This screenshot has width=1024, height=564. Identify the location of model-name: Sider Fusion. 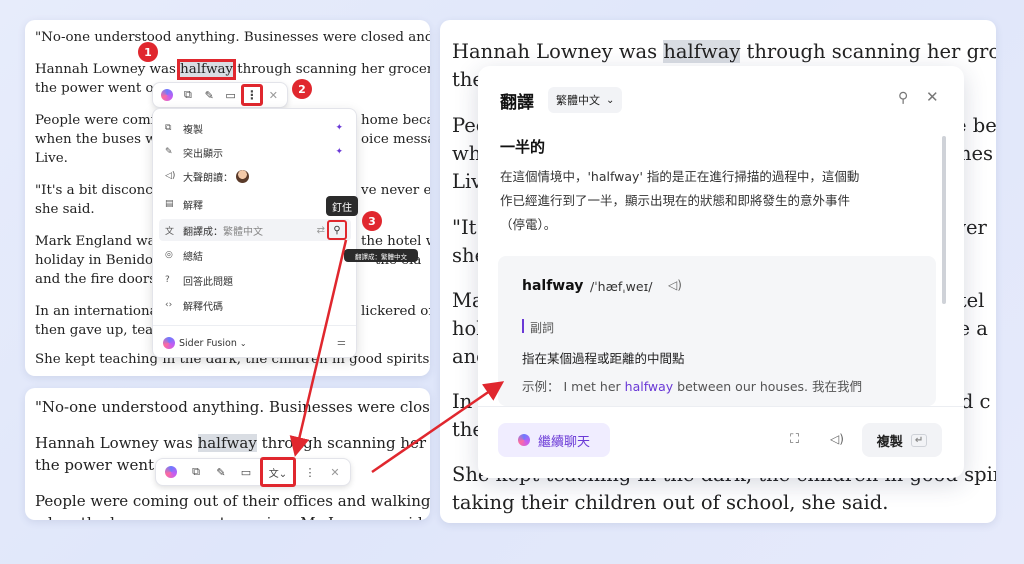
(208, 343).